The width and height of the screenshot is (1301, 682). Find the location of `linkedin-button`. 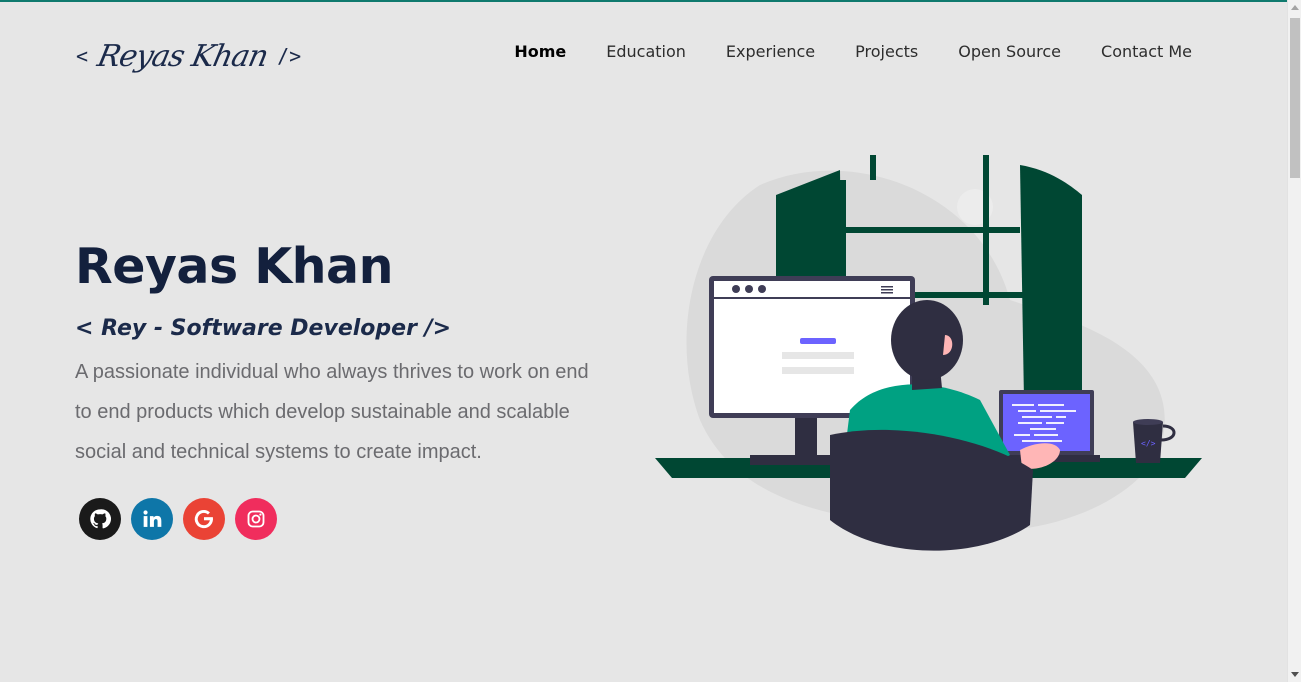

linkedin-button is located at coordinates (152, 519).